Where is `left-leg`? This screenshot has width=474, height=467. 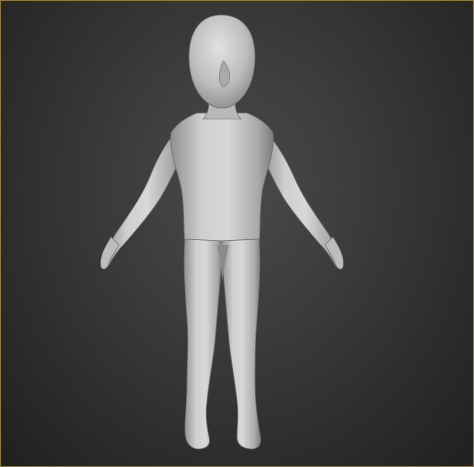
left-leg is located at coordinates (203, 344).